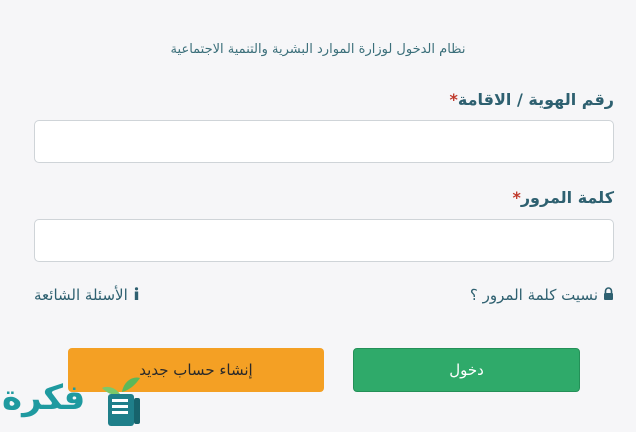  I want to click on faq-link: الأسئلة الشائعة, so click(87, 295).